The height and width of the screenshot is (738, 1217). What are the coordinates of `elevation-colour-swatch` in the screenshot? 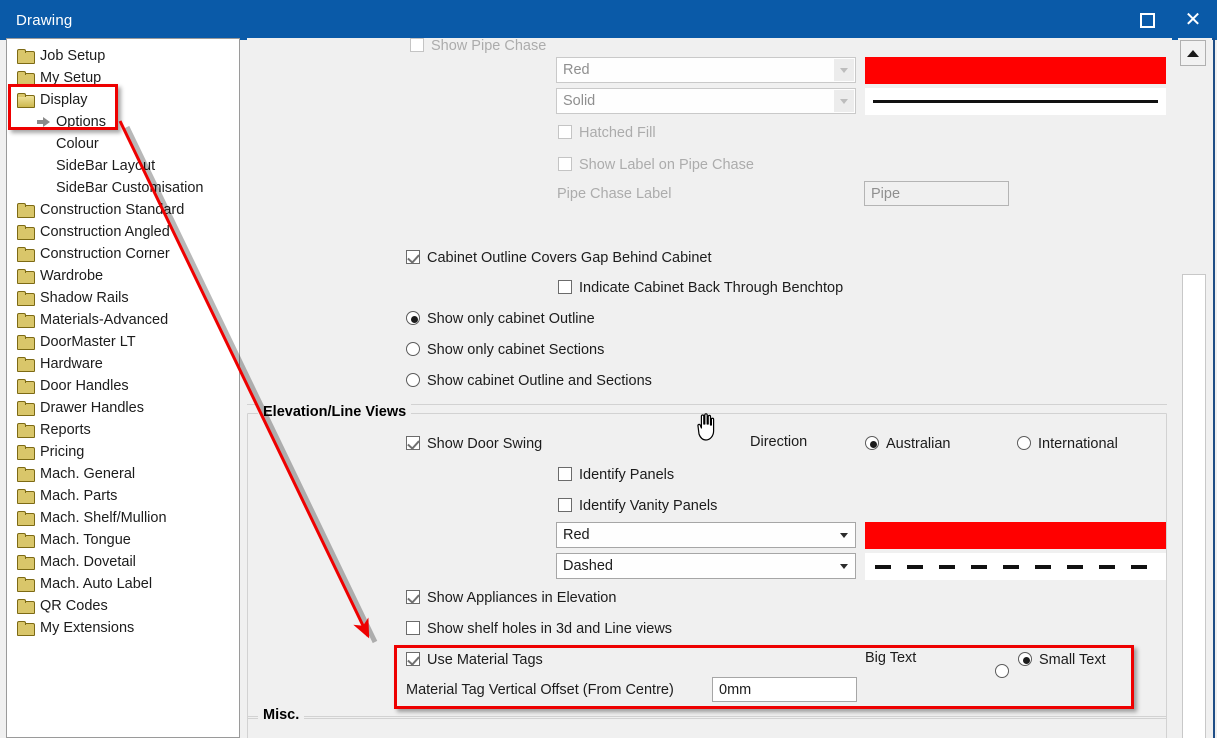 It's located at (1015, 535).